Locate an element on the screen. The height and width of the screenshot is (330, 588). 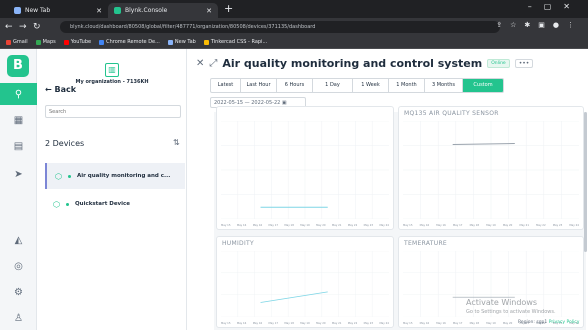
globe-icon: ◎ is located at coordinates (18, 266).